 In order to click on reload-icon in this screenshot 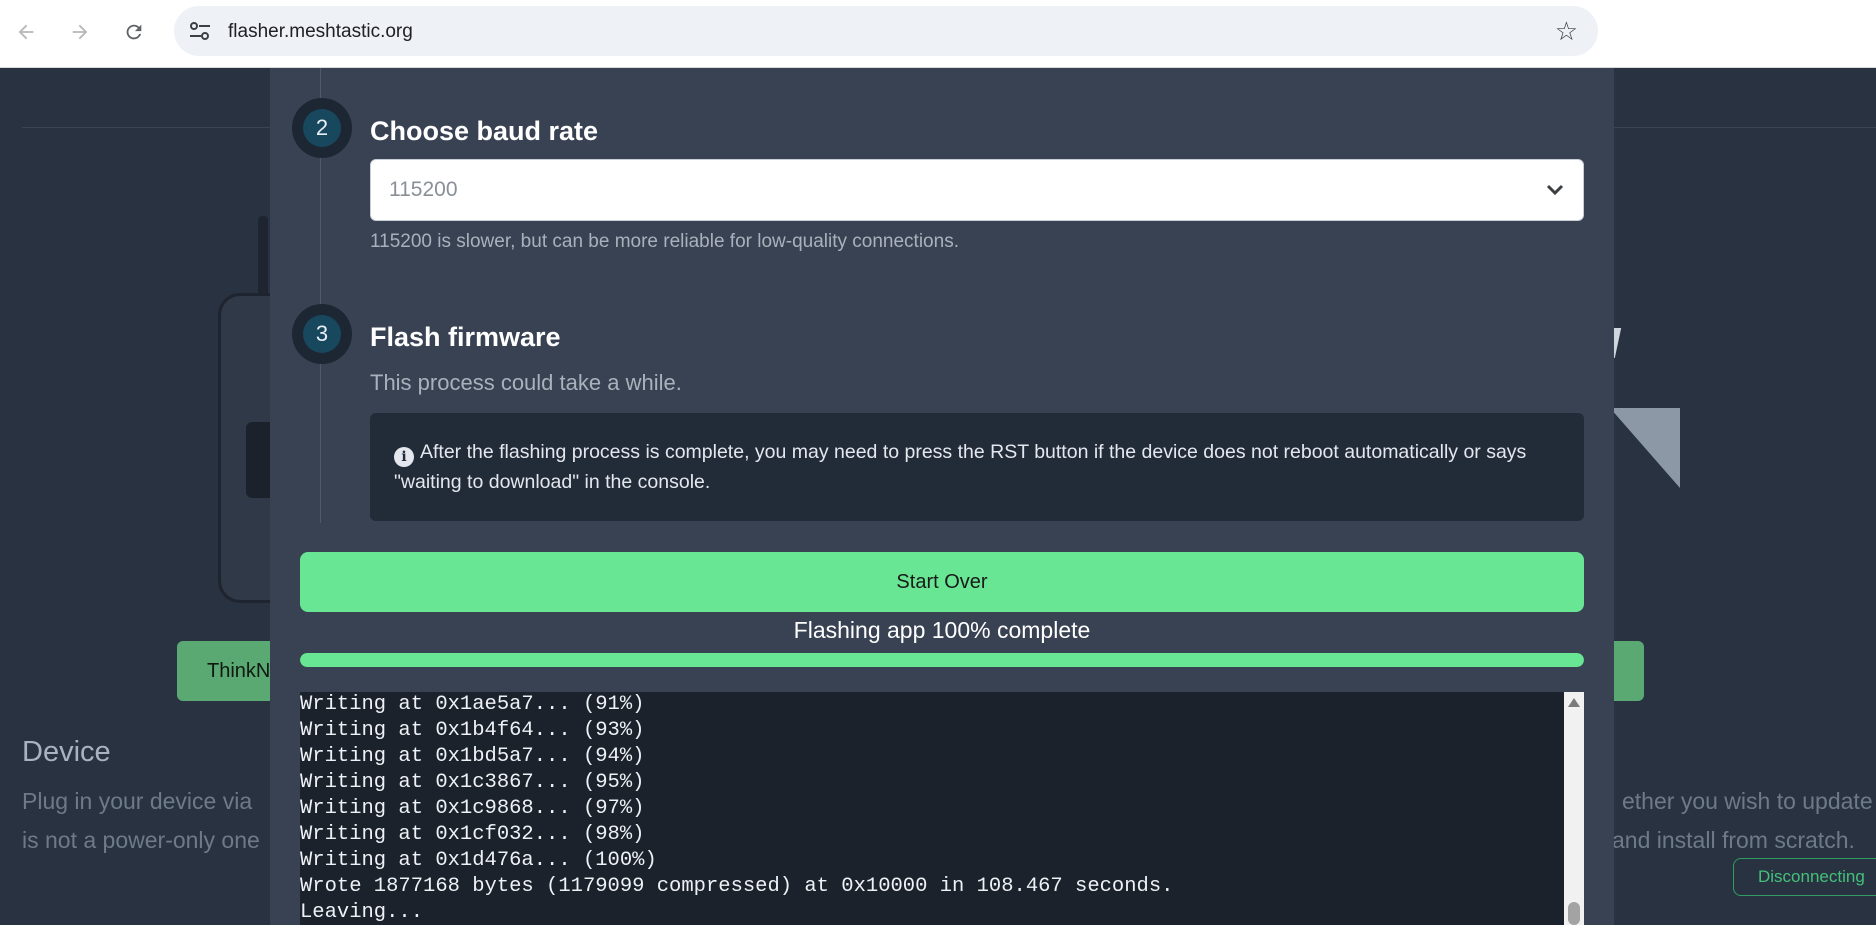, I will do `click(134, 32)`.